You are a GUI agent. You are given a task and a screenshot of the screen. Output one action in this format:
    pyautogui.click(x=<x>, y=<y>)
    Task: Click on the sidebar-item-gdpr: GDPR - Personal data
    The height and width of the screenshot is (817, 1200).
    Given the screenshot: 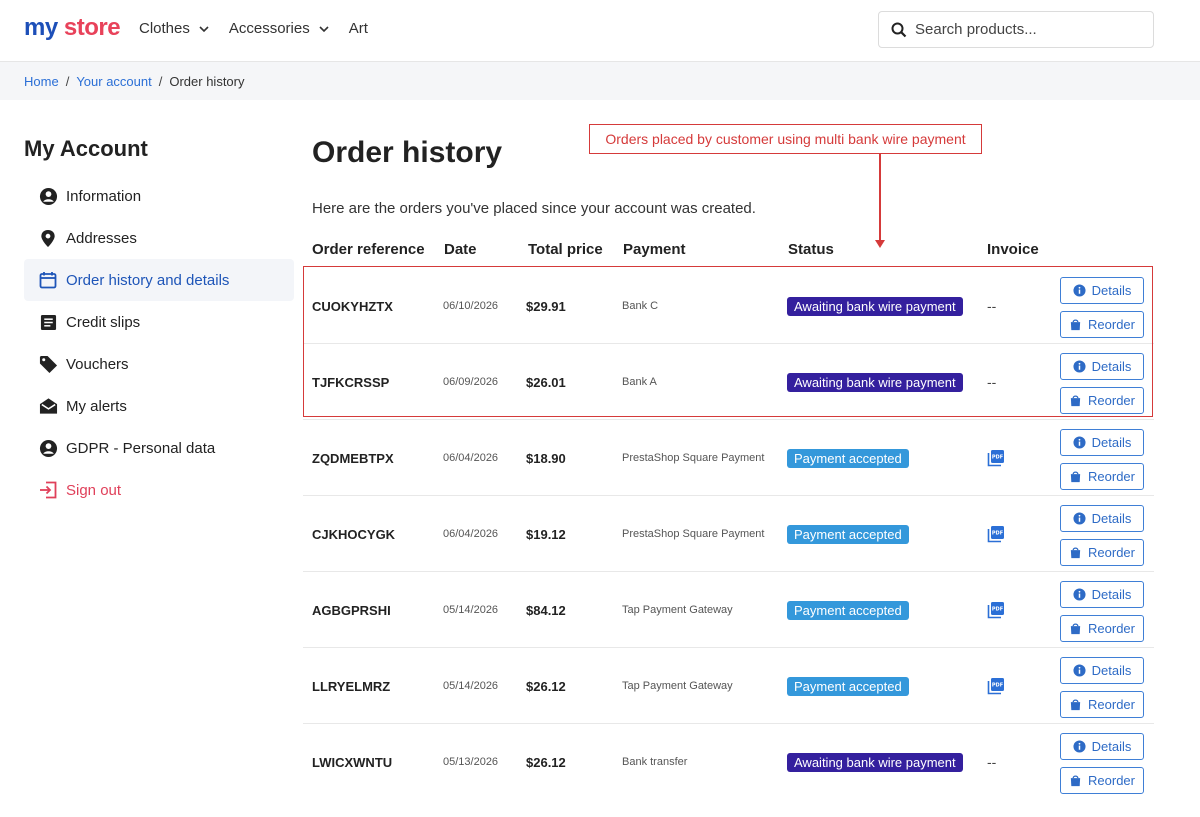 What is the action you would take?
    pyautogui.click(x=159, y=448)
    